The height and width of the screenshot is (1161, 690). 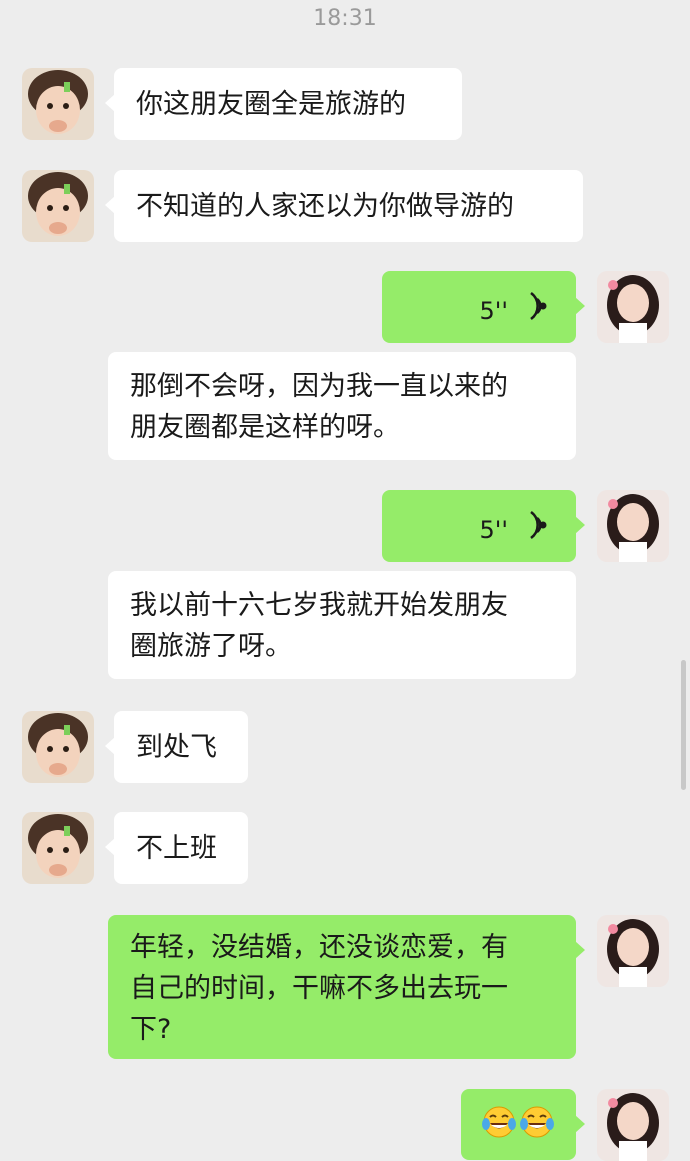 I want to click on message-line: 自己的时间，干嘛不多出去玩一, so click(x=319, y=988).